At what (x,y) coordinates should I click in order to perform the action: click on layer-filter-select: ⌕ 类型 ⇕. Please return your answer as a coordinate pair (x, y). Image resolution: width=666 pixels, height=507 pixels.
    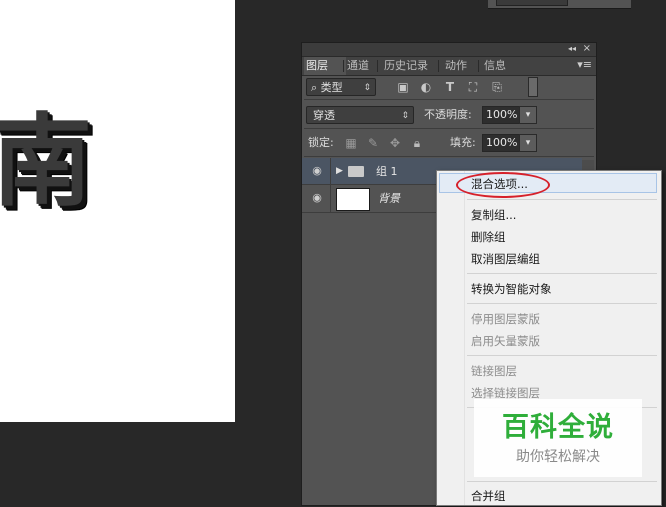
    Looking at the image, I should click on (341, 87).